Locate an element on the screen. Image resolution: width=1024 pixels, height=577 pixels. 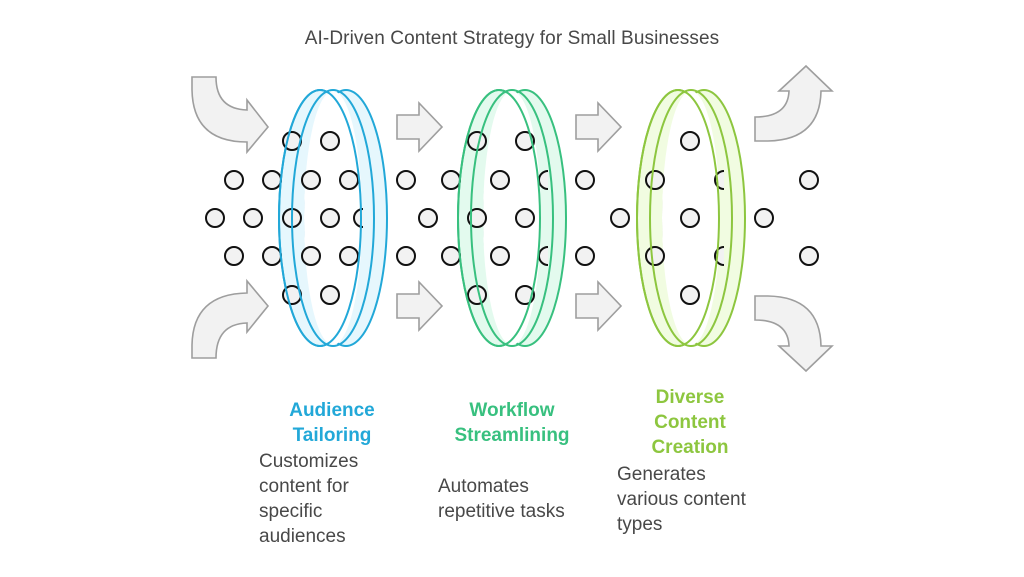
stage-title-diverse-content-creation: Diverse Content Creation is located at coordinates (690, 422).